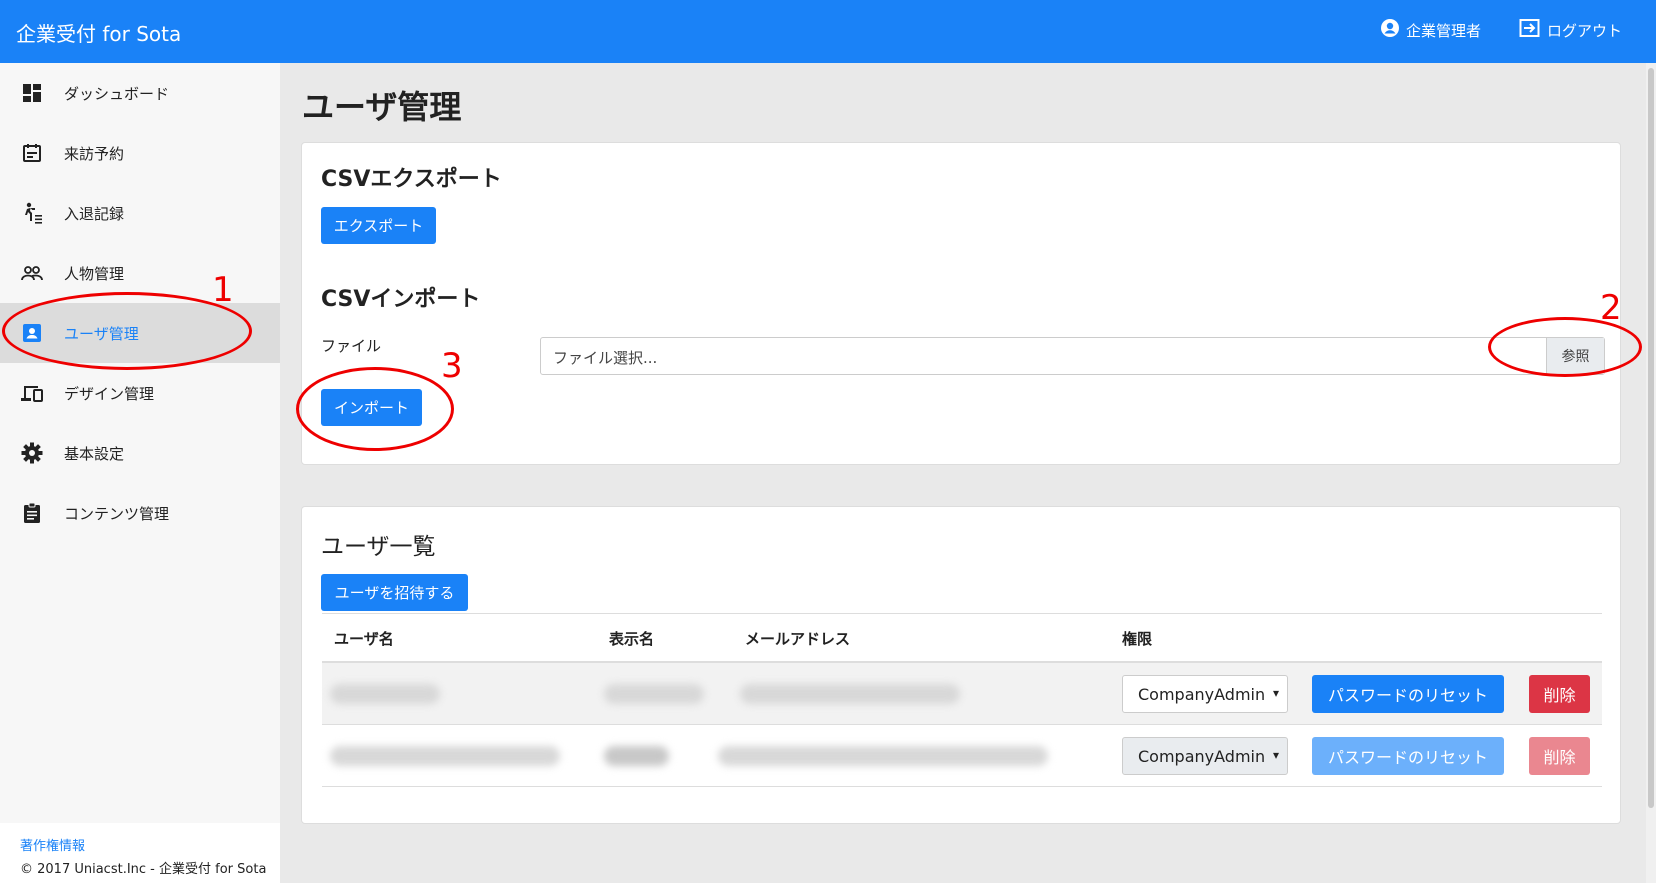 The image size is (1656, 883). What do you see at coordinates (140, 453) in the screenshot?
I see `sidebar-item-basic-settings: 基本設定` at bounding box center [140, 453].